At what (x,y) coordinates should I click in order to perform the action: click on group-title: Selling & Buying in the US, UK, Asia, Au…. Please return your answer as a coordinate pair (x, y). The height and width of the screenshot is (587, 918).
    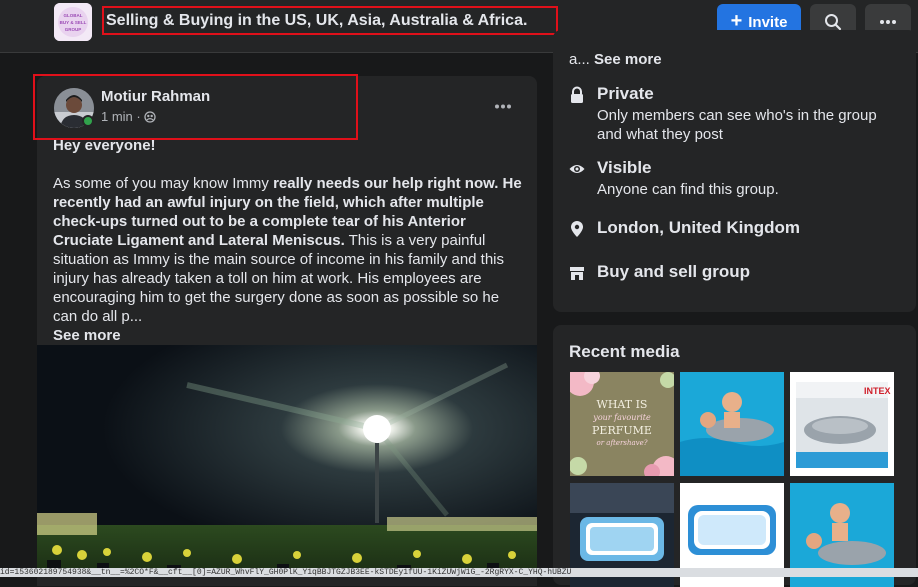
    Looking at the image, I should click on (330, 20).